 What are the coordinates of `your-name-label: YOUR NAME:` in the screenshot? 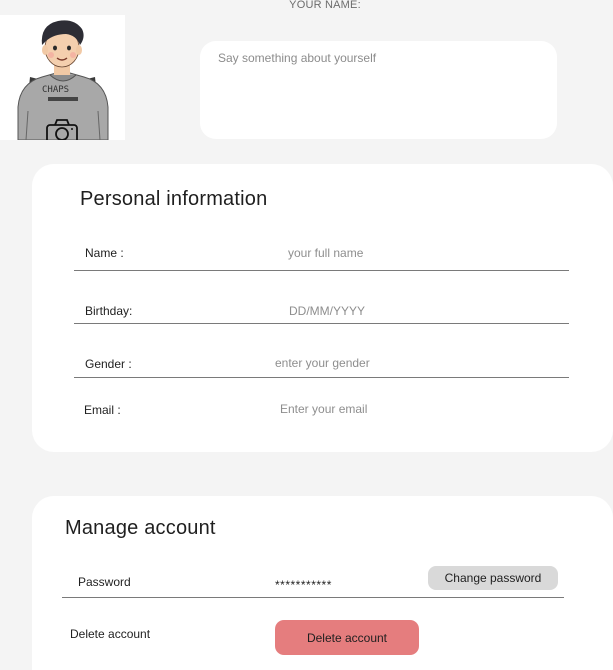 It's located at (325, 5).